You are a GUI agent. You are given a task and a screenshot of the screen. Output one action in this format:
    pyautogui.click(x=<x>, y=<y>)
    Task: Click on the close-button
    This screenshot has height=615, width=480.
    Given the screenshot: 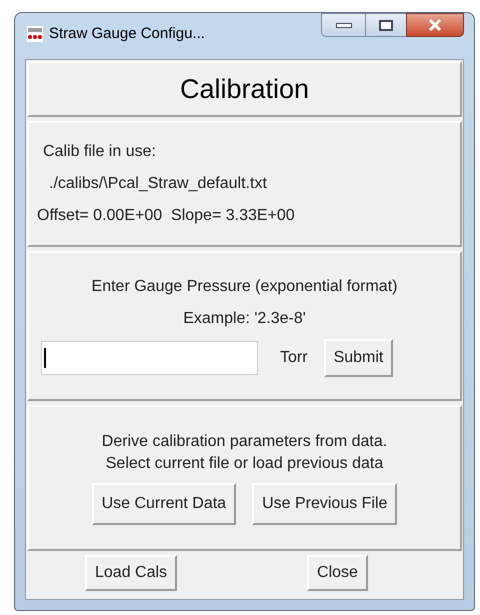 What is the action you would take?
    pyautogui.click(x=435, y=25)
    